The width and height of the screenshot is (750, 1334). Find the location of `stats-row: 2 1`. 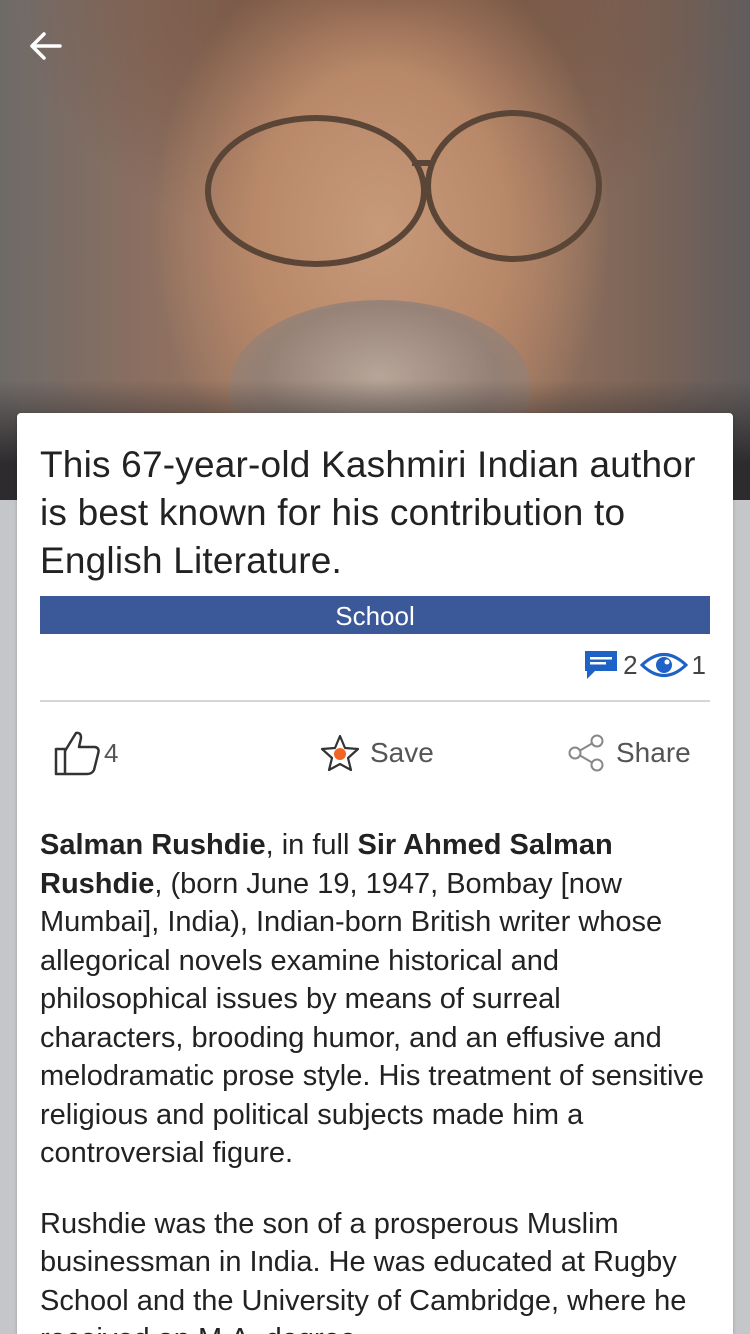

stats-row: 2 1 is located at coordinates (645, 665).